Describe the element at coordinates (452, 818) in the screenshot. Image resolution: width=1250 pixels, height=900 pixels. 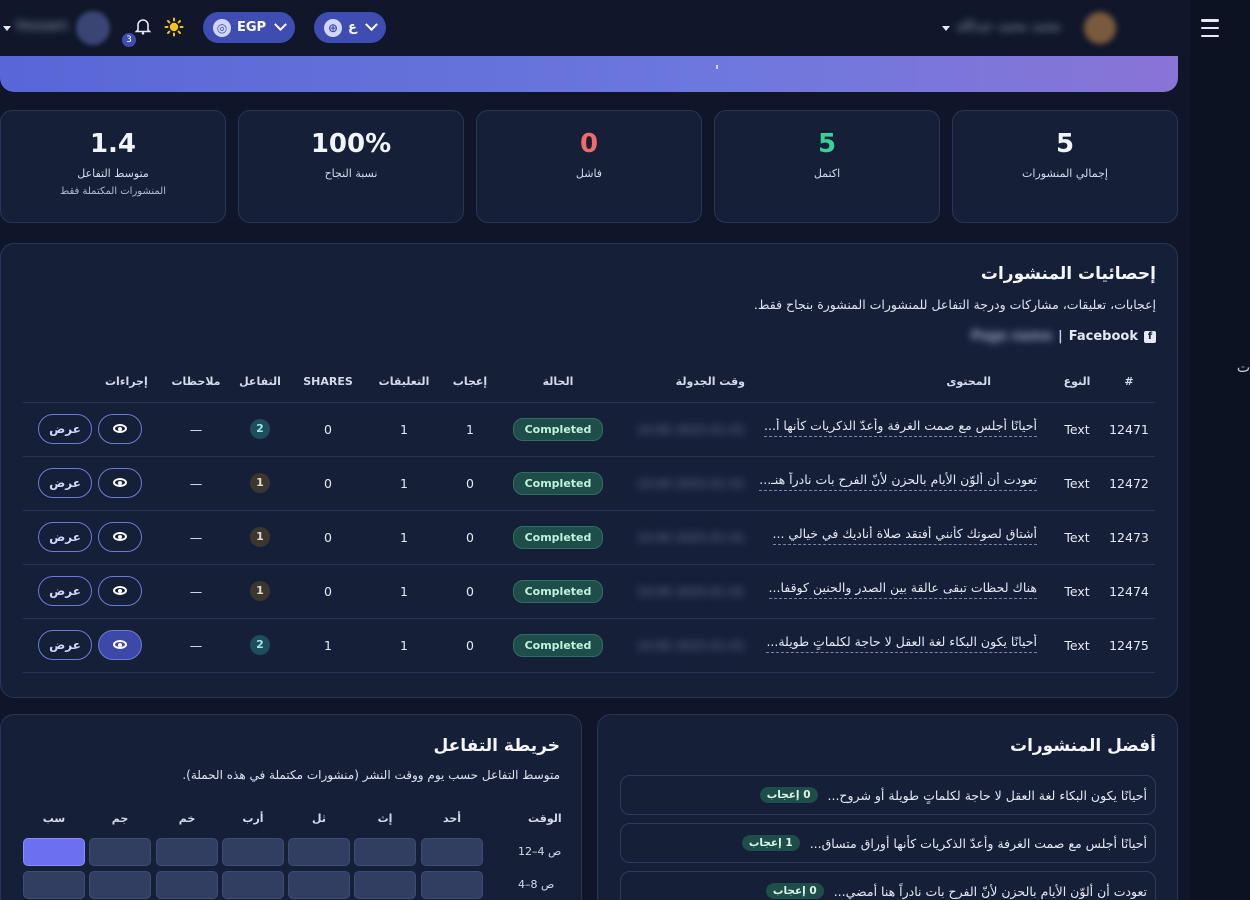
I see `heatmap-day-label: أحد` at that location.